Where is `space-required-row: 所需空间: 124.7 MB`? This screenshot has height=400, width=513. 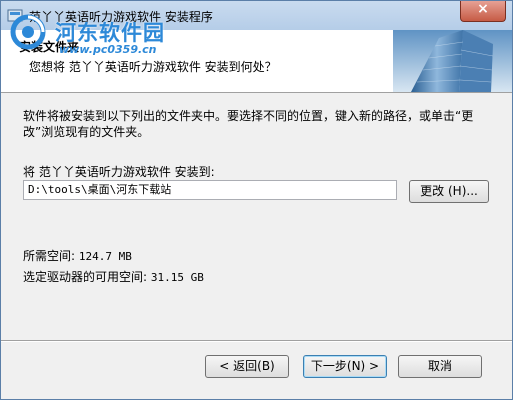 space-required-row: 所需空间: 124.7 MB is located at coordinates (77, 255).